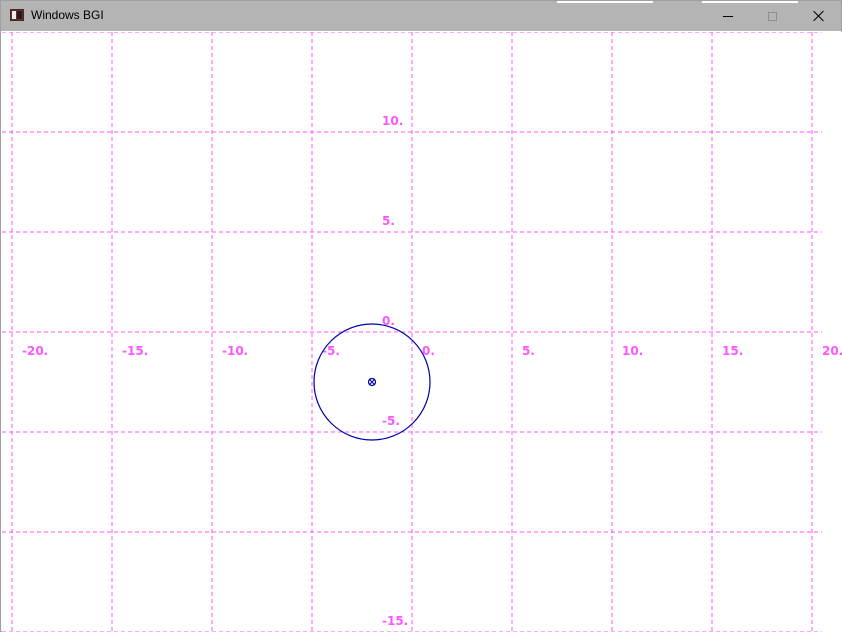 The image size is (842, 632). What do you see at coordinates (331, 351) in the screenshot?
I see `x-tick-label: -5.` at bounding box center [331, 351].